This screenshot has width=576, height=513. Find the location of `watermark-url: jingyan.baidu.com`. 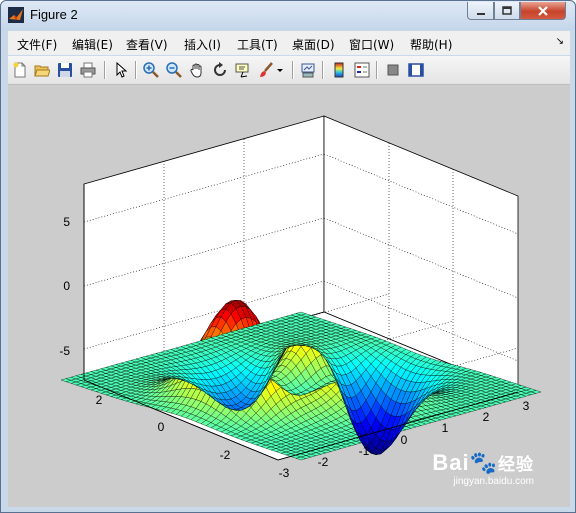

watermark-url: jingyan.baidu.com is located at coordinates (493, 481).